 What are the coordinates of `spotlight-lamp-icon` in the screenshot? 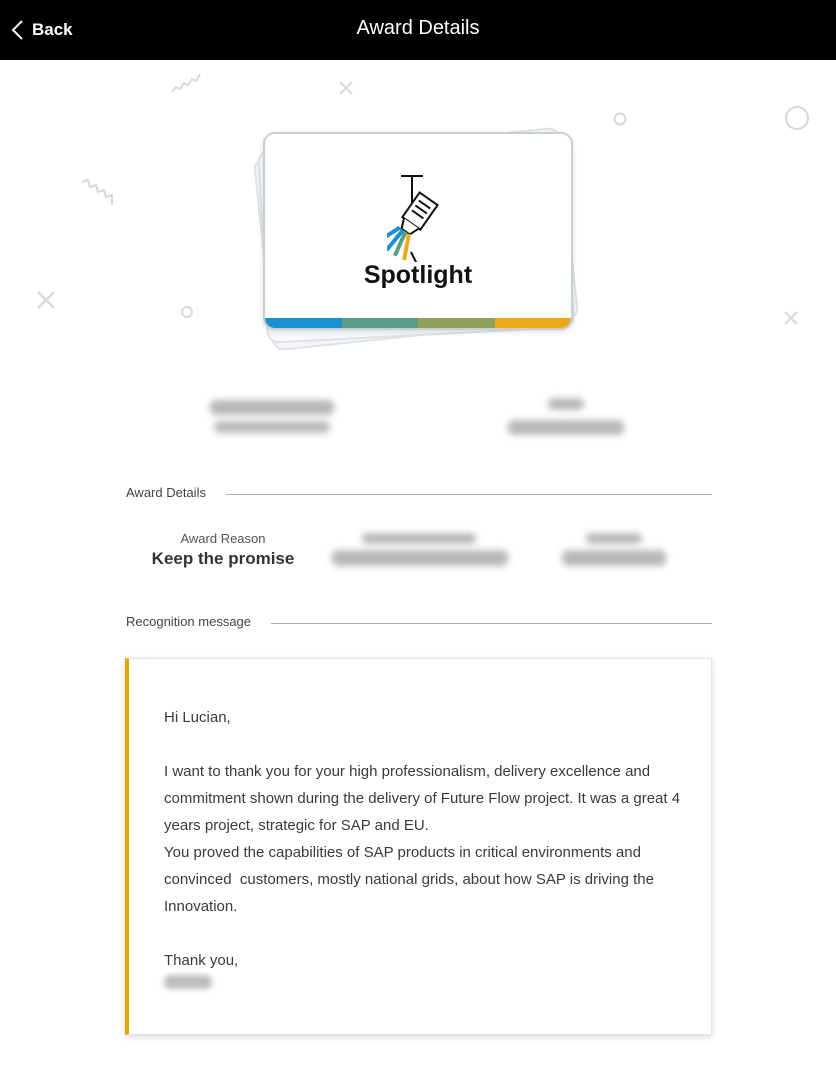 It's located at (421, 219).